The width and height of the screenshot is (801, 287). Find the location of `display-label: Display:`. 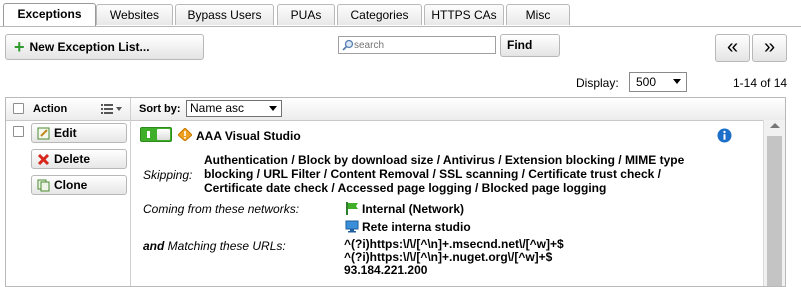

display-label: Display: is located at coordinates (597, 83).